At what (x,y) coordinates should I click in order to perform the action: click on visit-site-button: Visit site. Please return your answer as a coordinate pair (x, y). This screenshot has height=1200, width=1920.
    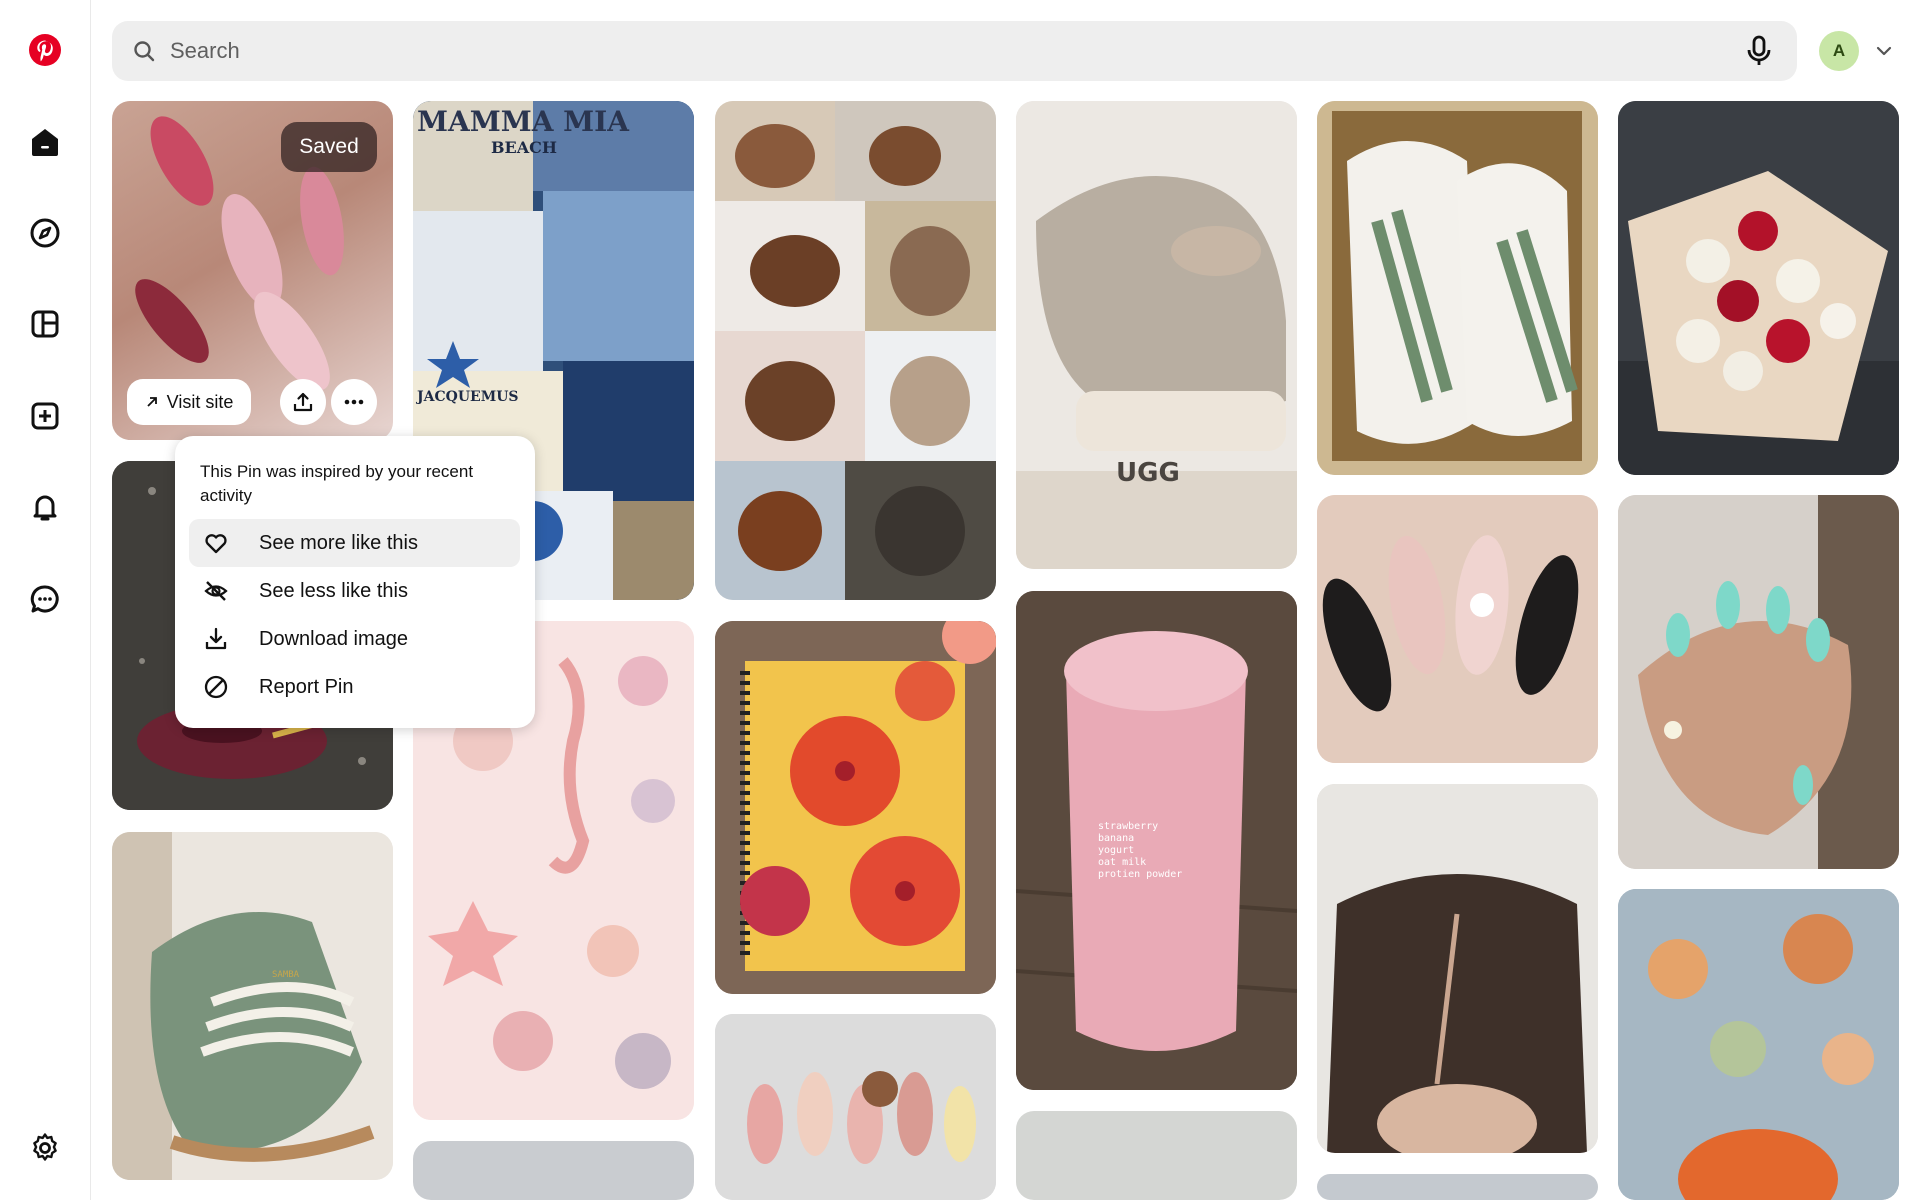
    Looking at the image, I should click on (189, 402).